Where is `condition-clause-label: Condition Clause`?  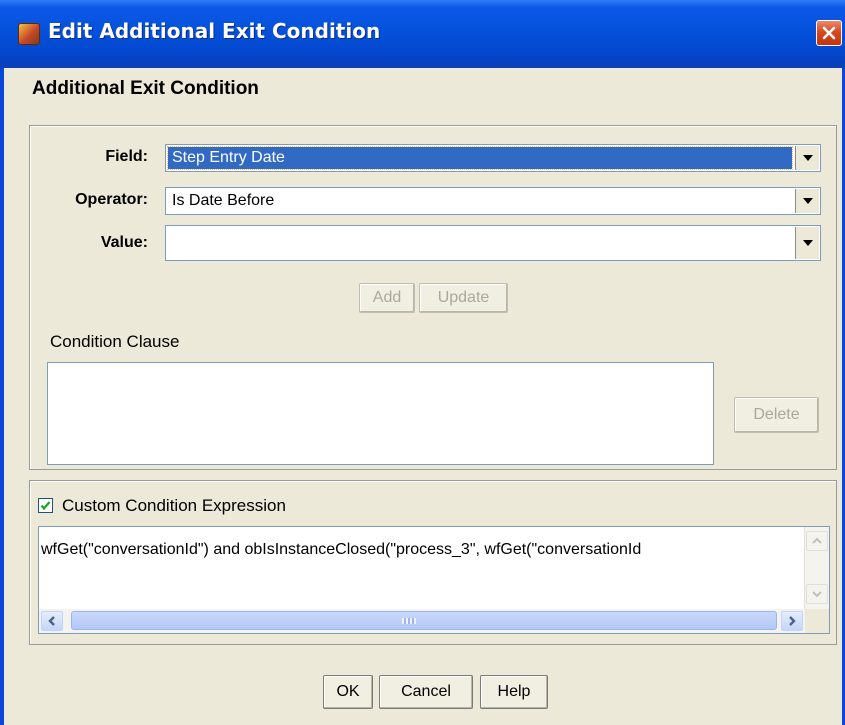
condition-clause-label: Condition Clause is located at coordinates (115, 341).